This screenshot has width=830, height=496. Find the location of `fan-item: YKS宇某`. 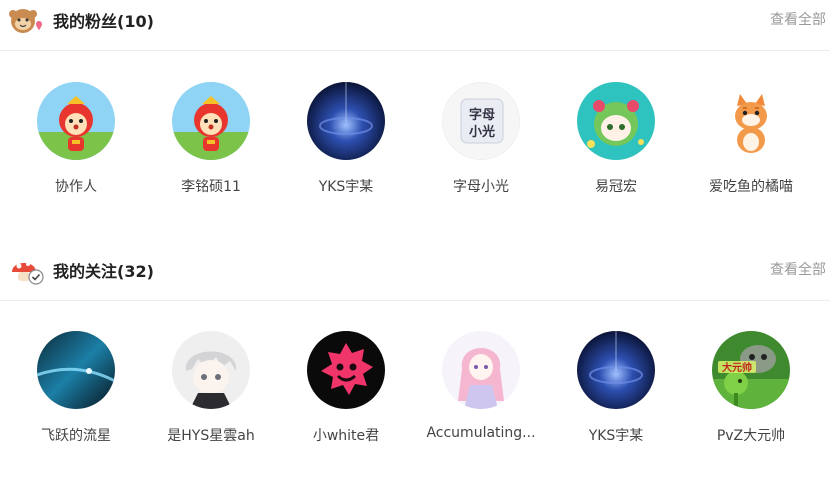

fan-item: YKS宇某 is located at coordinates (346, 139).